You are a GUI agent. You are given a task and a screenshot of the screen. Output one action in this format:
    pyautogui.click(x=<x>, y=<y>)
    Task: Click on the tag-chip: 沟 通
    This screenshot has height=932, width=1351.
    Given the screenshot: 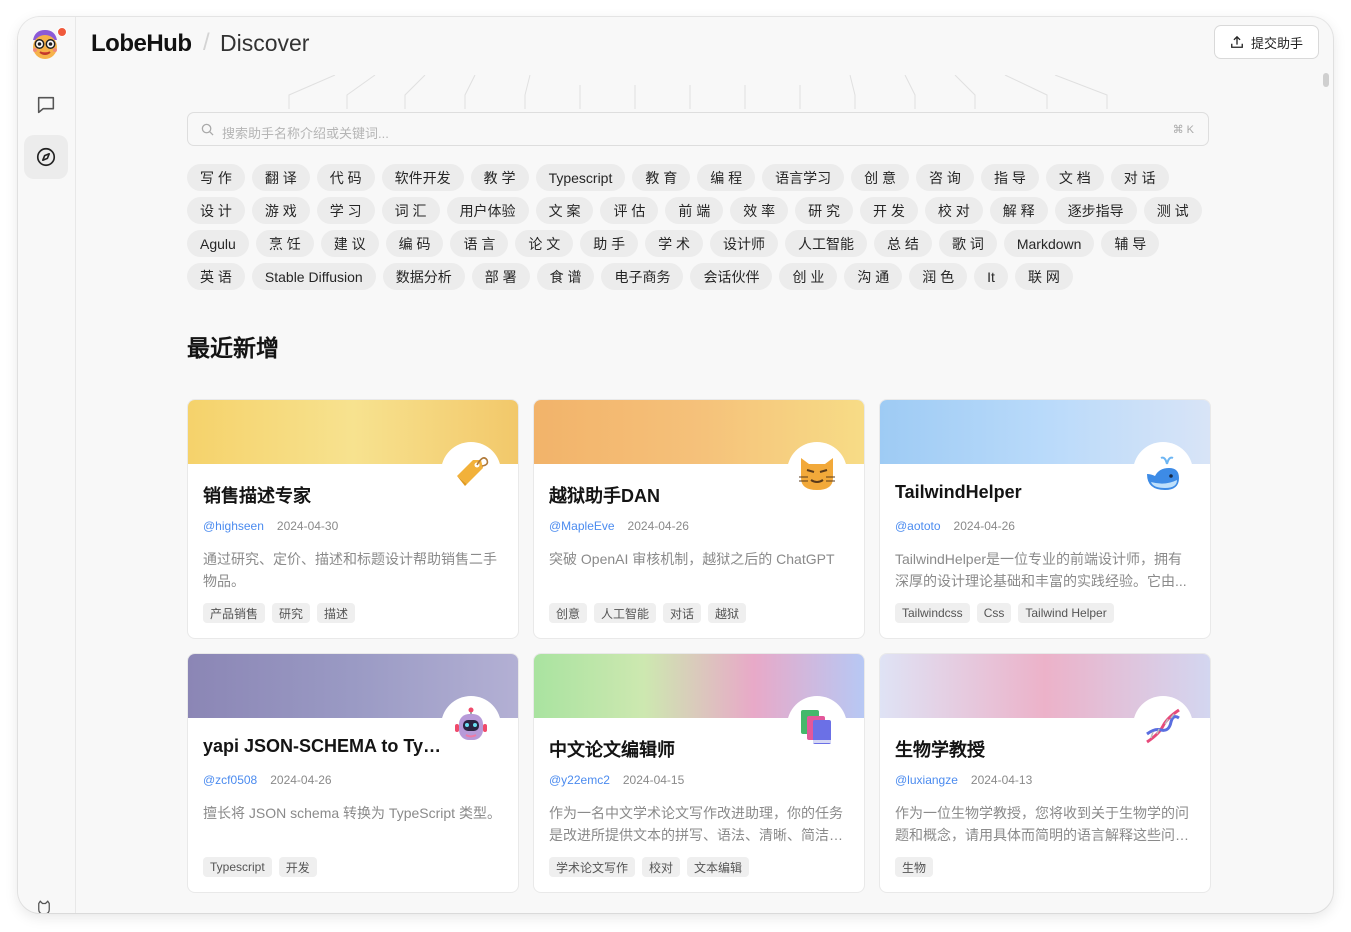 What is the action you would take?
    pyautogui.click(x=873, y=276)
    